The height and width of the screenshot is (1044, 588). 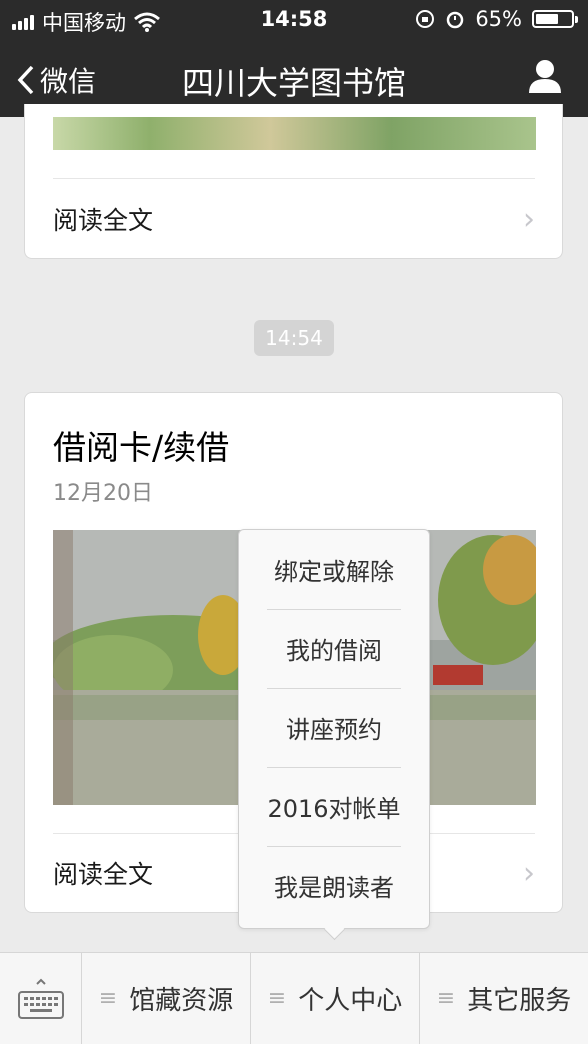 I want to click on page-title: 四川大学图书馆, so click(x=293, y=83).